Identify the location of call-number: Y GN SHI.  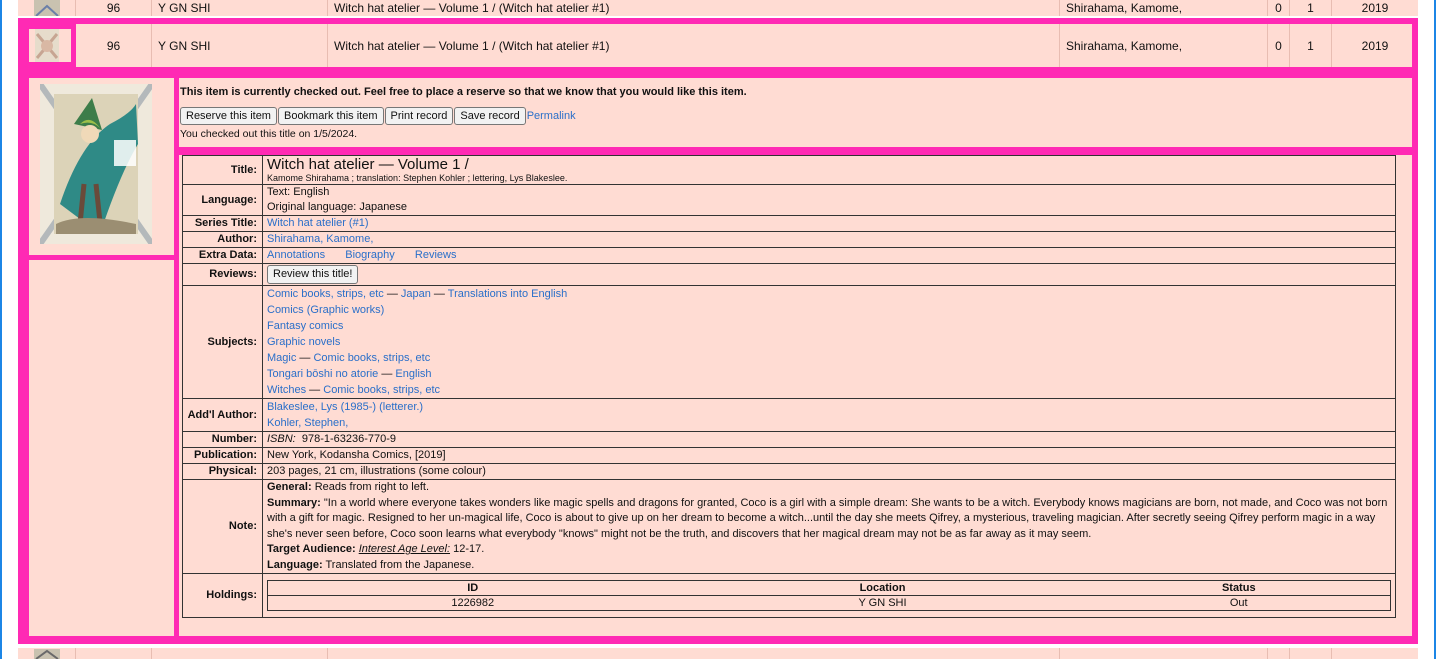
(240, 8).